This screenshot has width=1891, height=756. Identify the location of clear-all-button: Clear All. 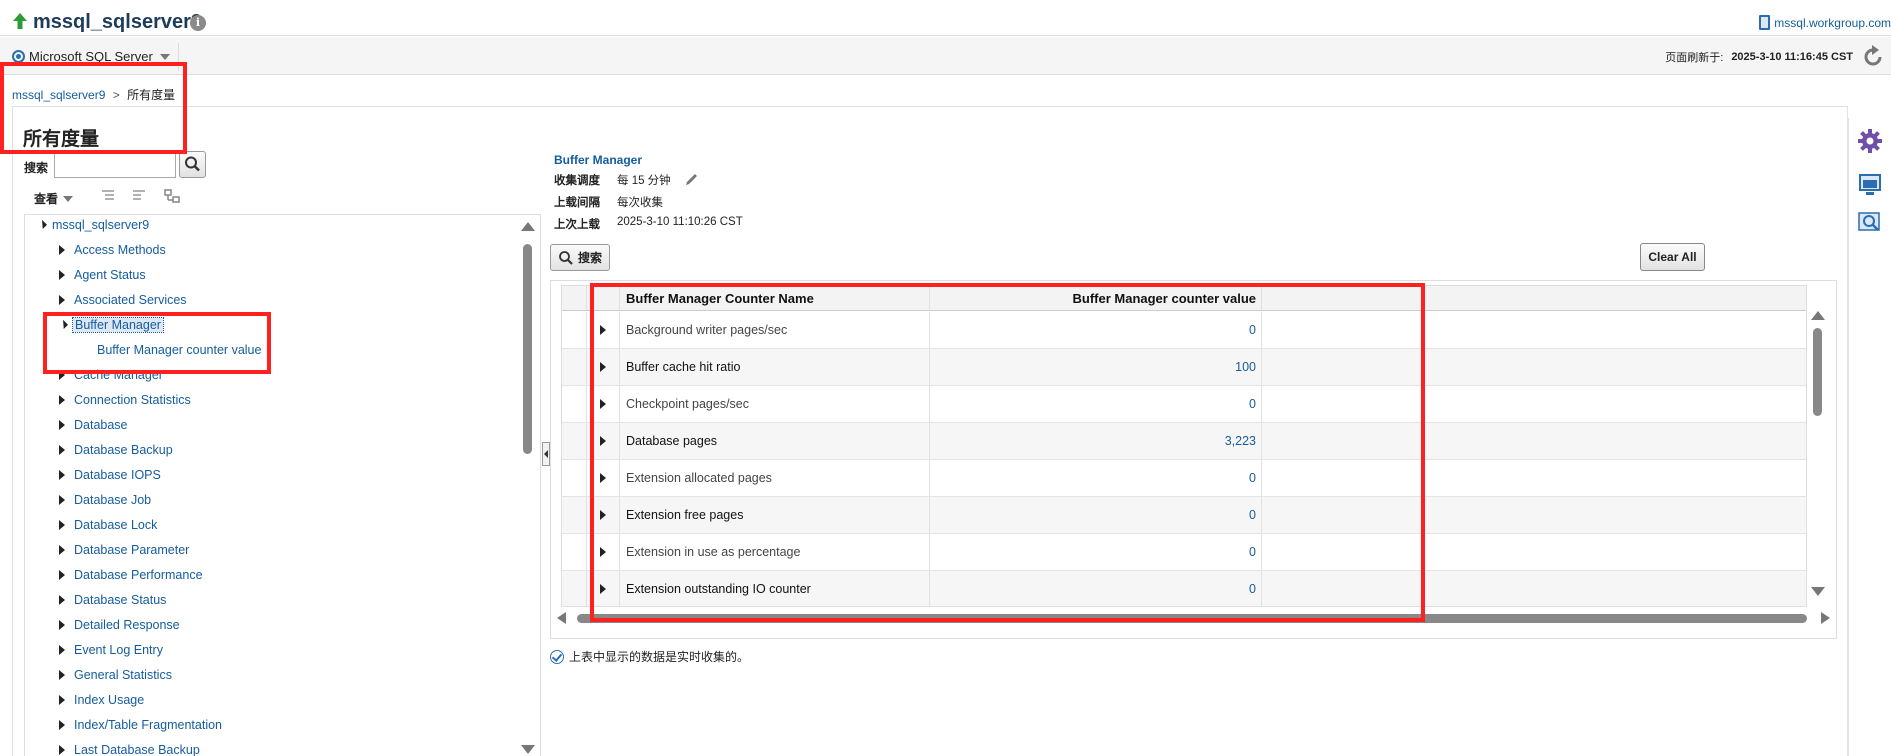
(1672, 257).